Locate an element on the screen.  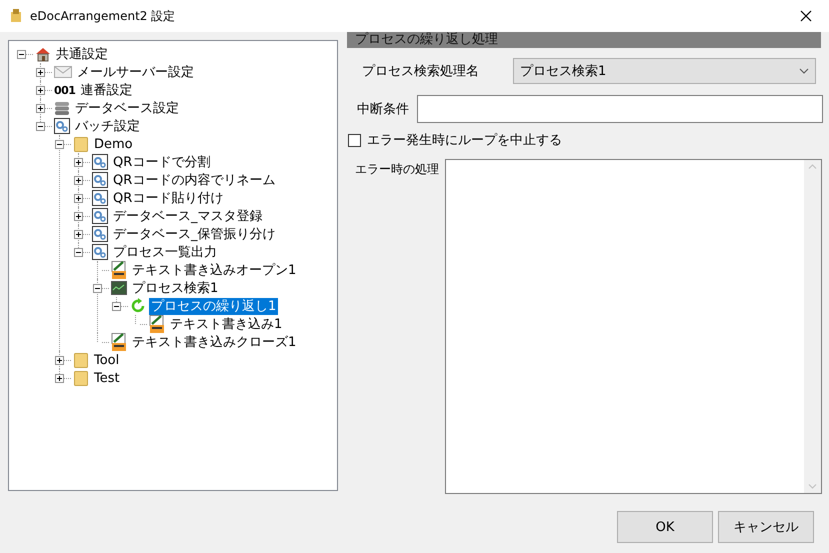
cancel-button: キャンセル is located at coordinates (766, 527).